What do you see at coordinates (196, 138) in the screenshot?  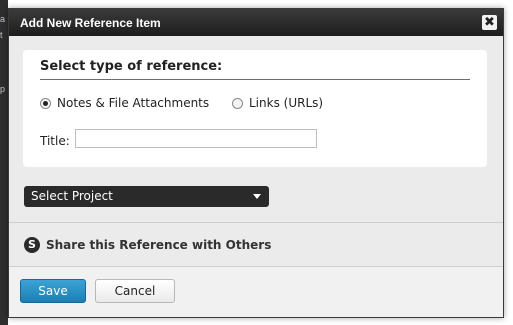 I see `title-input` at bounding box center [196, 138].